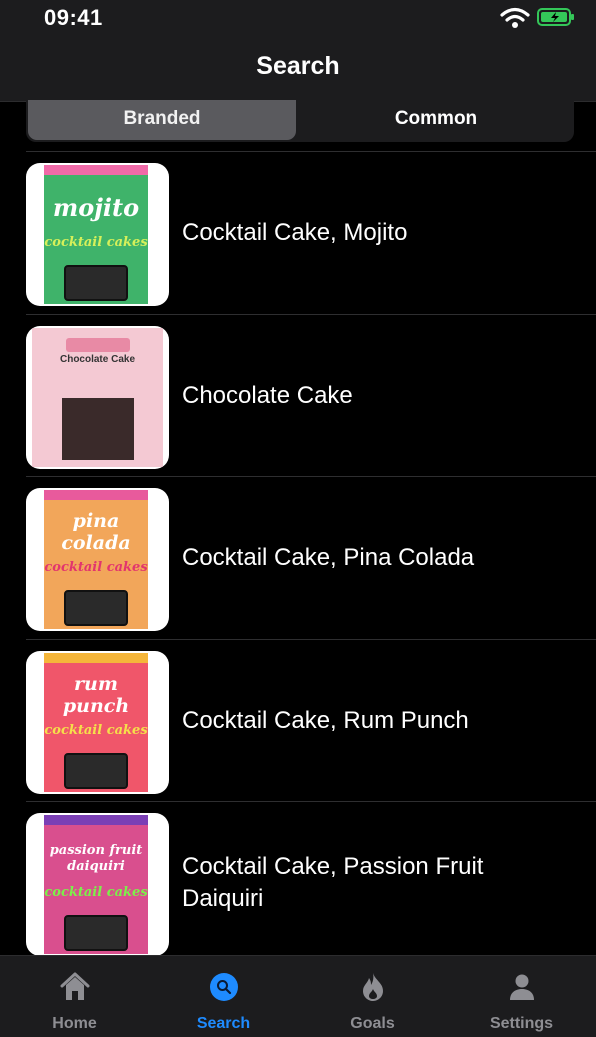 The height and width of the screenshot is (1037, 596). Describe the element at coordinates (74, 1023) in the screenshot. I see `tab-home-label: Home` at that location.